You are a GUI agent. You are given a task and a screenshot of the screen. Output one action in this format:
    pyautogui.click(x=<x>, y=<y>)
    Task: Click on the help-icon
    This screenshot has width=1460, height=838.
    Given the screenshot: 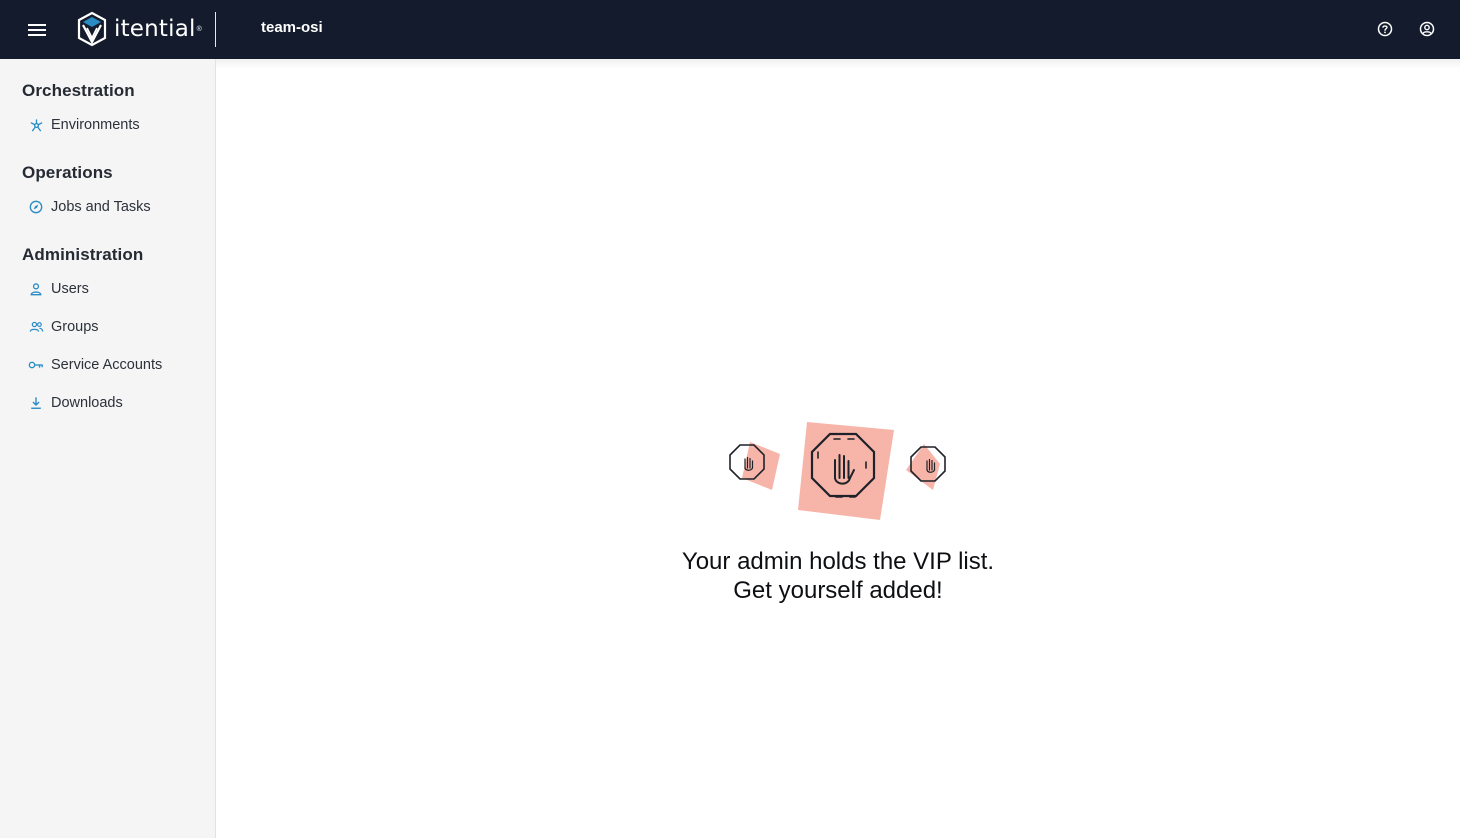 What is the action you would take?
    pyautogui.click(x=1385, y=29)
    